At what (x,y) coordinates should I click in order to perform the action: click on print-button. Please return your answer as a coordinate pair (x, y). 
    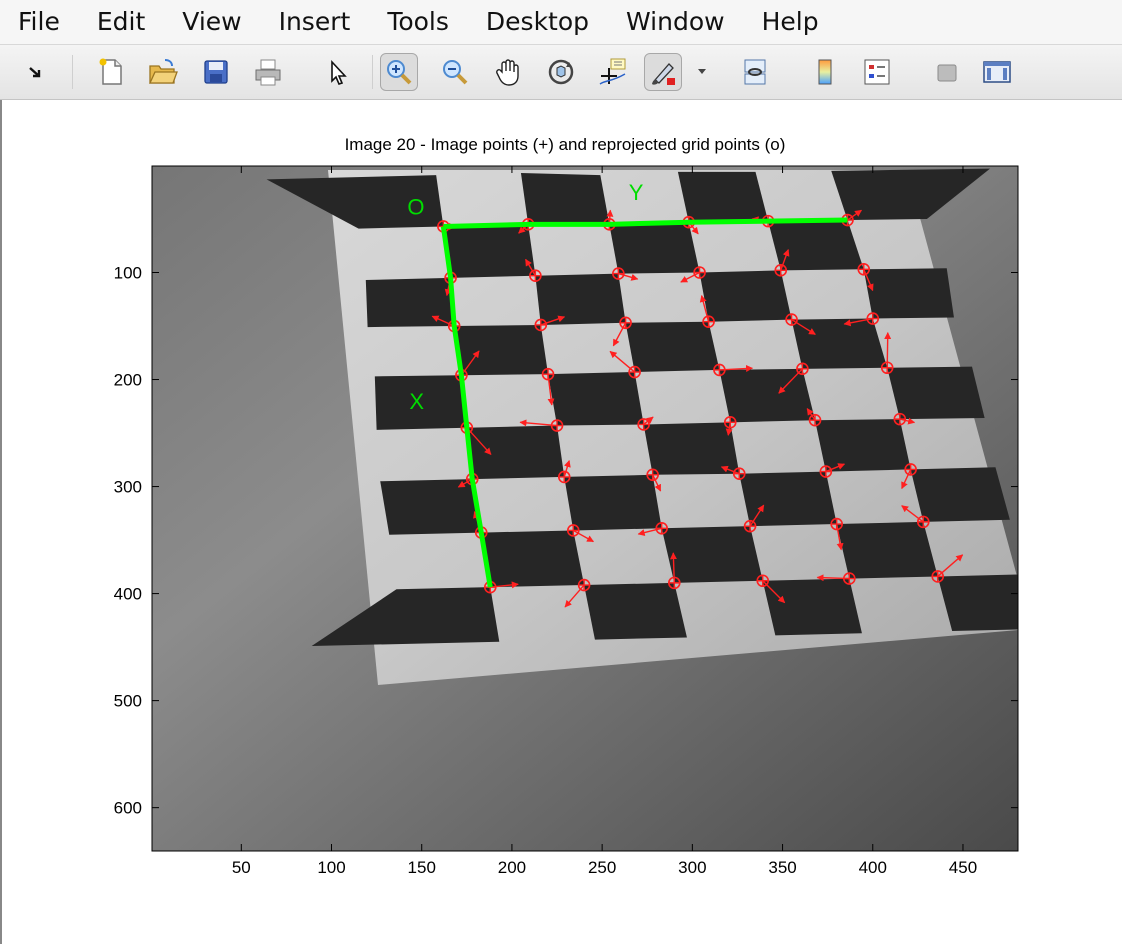
    Looking at the image, I should click on (268, 72).